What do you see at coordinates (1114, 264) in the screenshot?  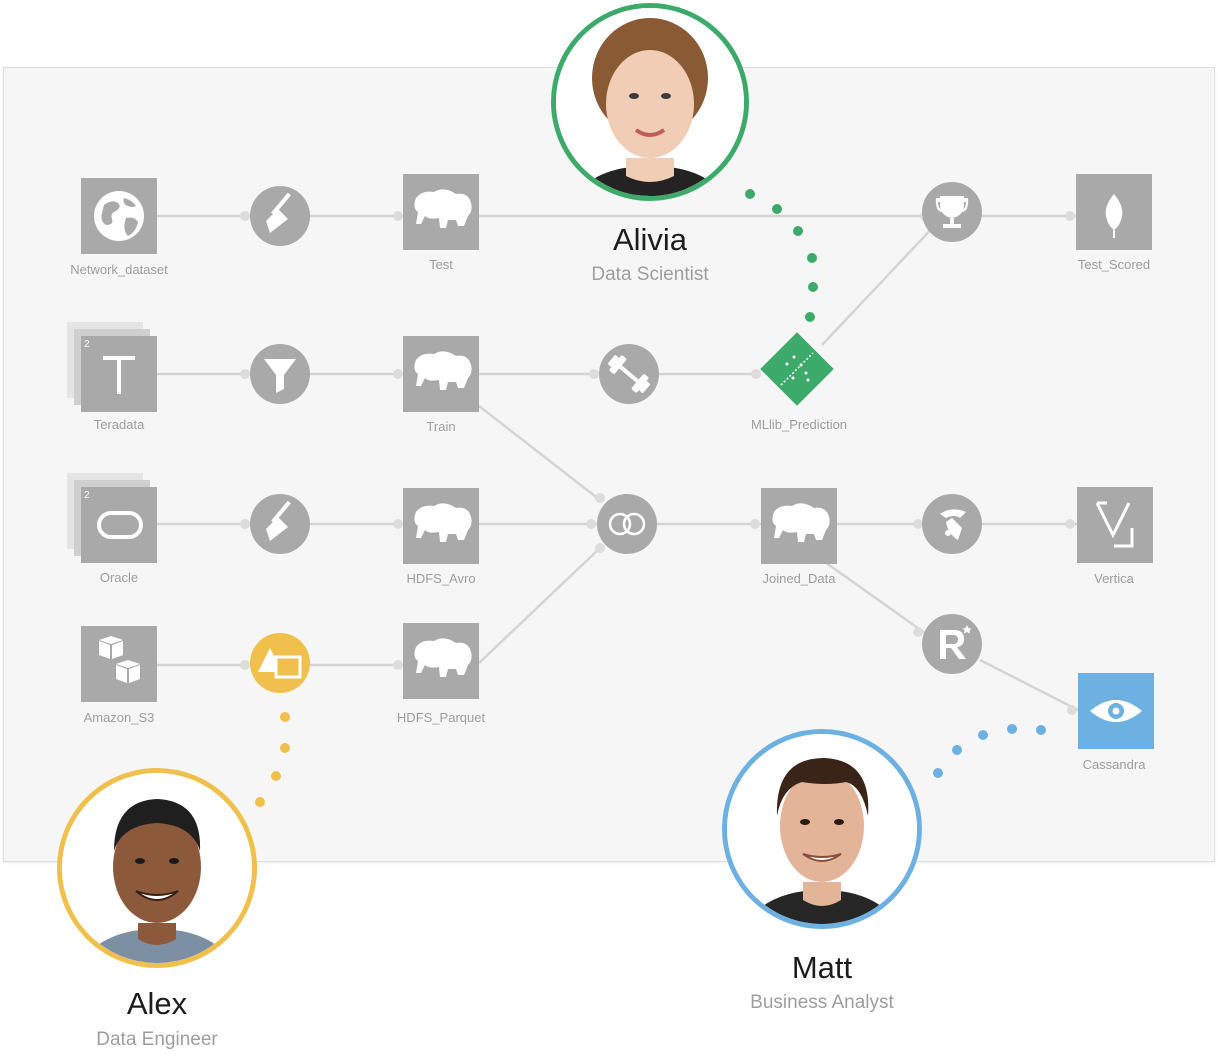 I see `node-label: Test_Scored` at bounding box center [1114, 264].